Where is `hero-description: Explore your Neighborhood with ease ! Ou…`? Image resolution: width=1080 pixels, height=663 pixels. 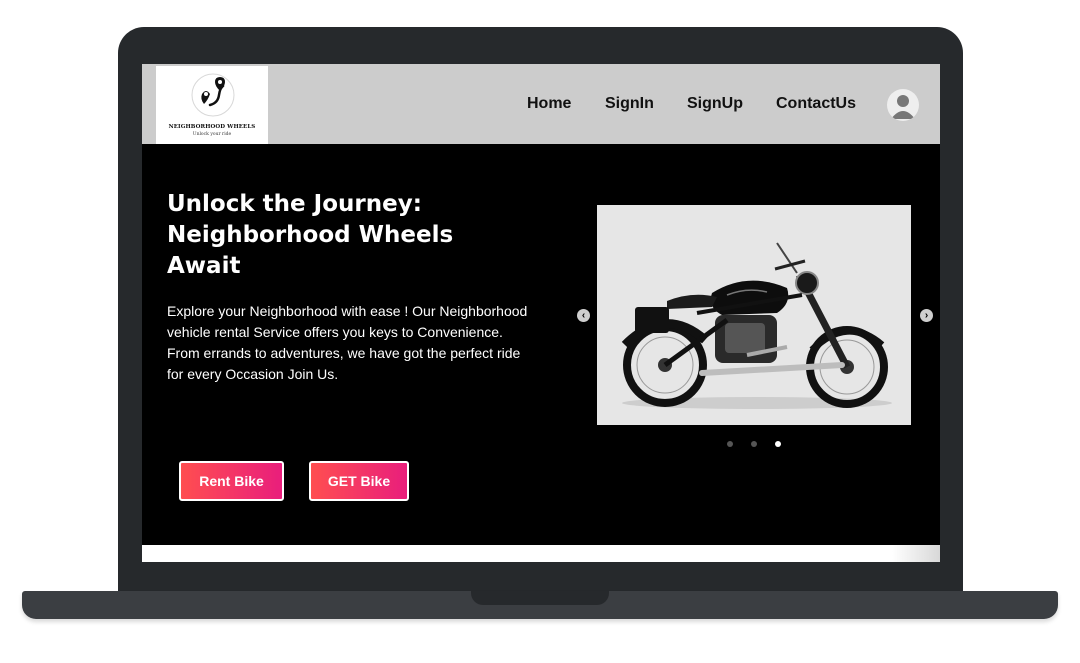
hero-description: Explore your Neighborhood with ease ! Ou… is located at coordinates (347, 342).